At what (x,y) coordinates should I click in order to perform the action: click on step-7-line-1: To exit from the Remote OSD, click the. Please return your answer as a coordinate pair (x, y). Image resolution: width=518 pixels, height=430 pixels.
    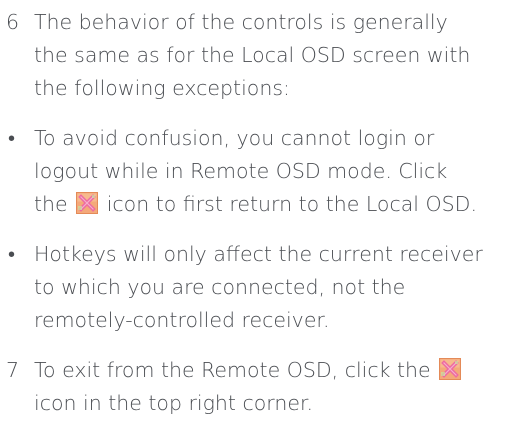
    Looking at the image, I should click on (260, 370).